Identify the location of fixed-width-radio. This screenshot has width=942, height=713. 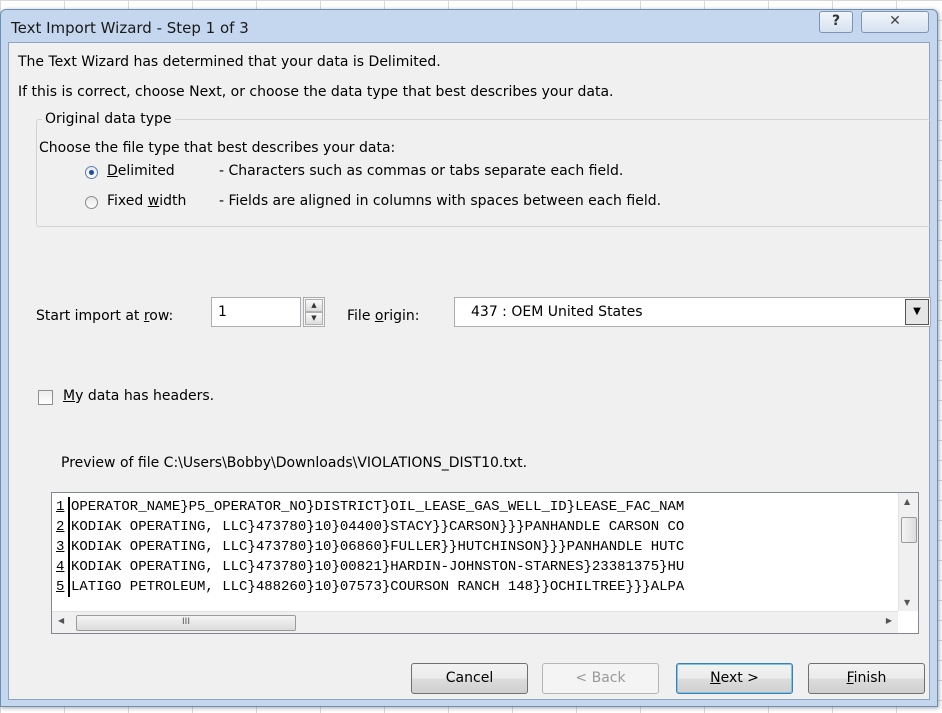
(91, 202).